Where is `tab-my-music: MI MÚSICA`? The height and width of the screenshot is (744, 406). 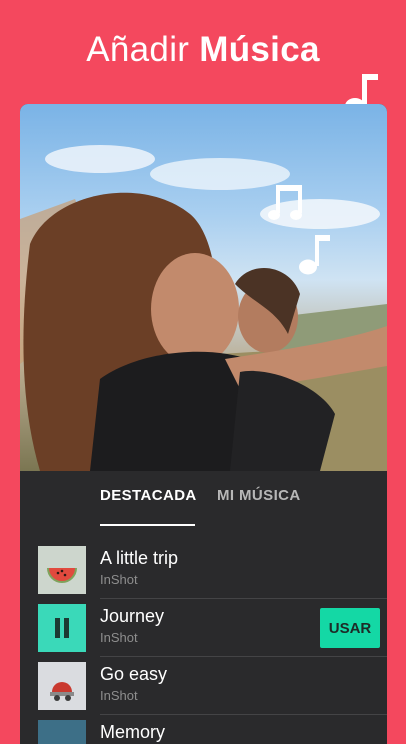 tab-my-music: MI MÚSICA is located at coordinates (259, 495).